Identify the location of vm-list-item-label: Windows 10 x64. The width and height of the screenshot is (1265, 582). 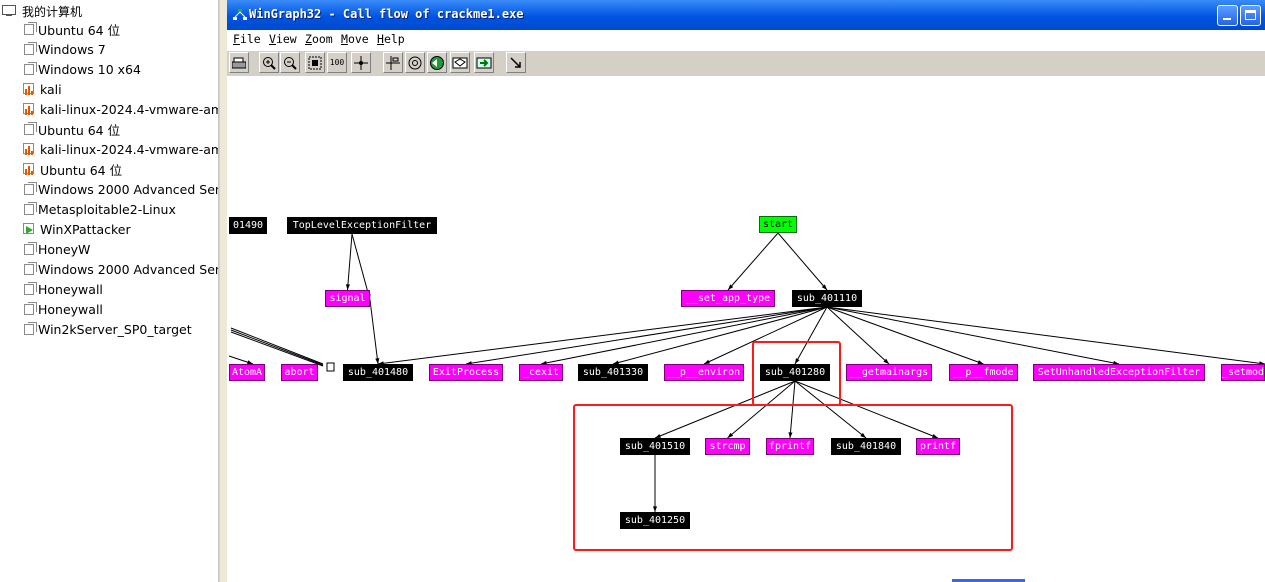
(89, 69).